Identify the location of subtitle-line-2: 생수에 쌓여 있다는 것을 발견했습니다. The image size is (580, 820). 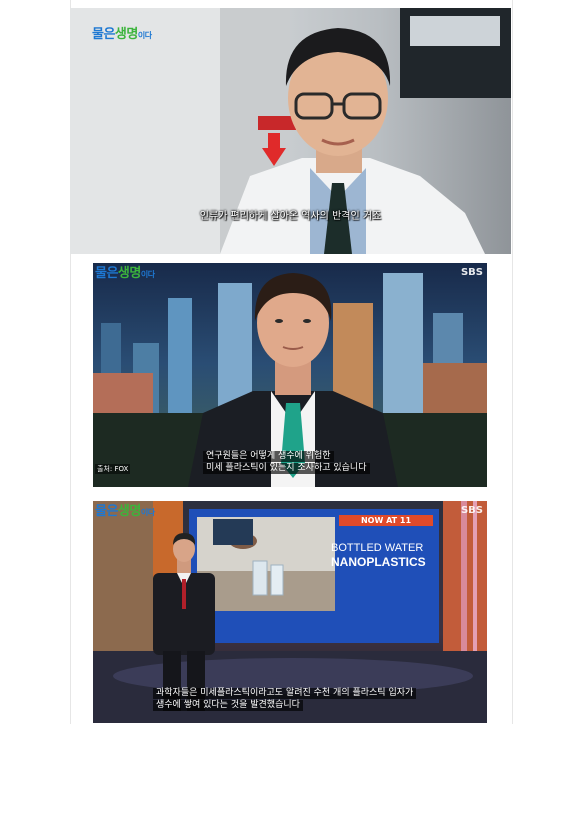
(228, 705).